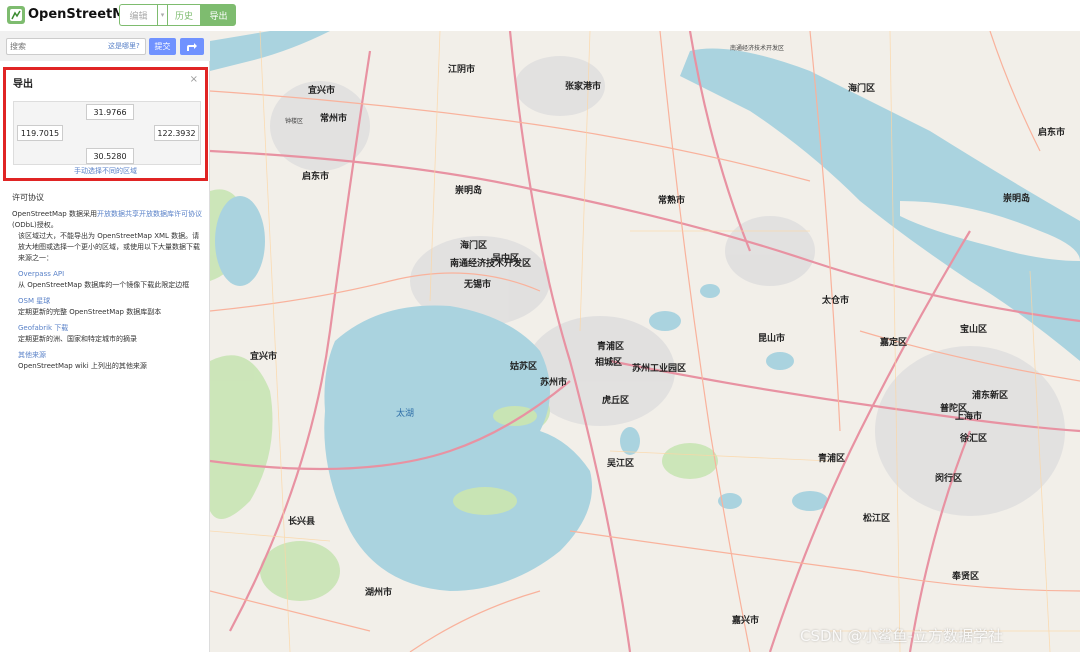  Describe the element at coordinates (218, 15) in the screenshot. I see `export-button: 导出` at that location.